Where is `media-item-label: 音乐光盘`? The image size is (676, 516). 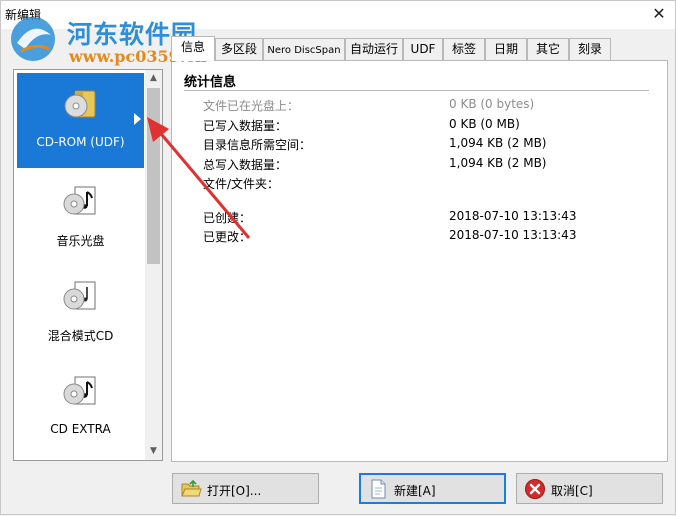 media-item-label: 音乐光盘 is located at coordinates (80, 241).